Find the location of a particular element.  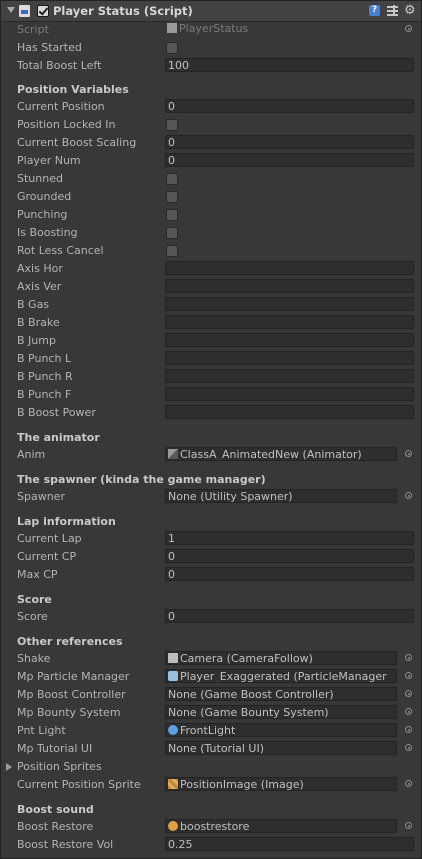

property-row-boost-restore-vol: Boost Restore Vol 0.25 is located at coordinates (211, 845).